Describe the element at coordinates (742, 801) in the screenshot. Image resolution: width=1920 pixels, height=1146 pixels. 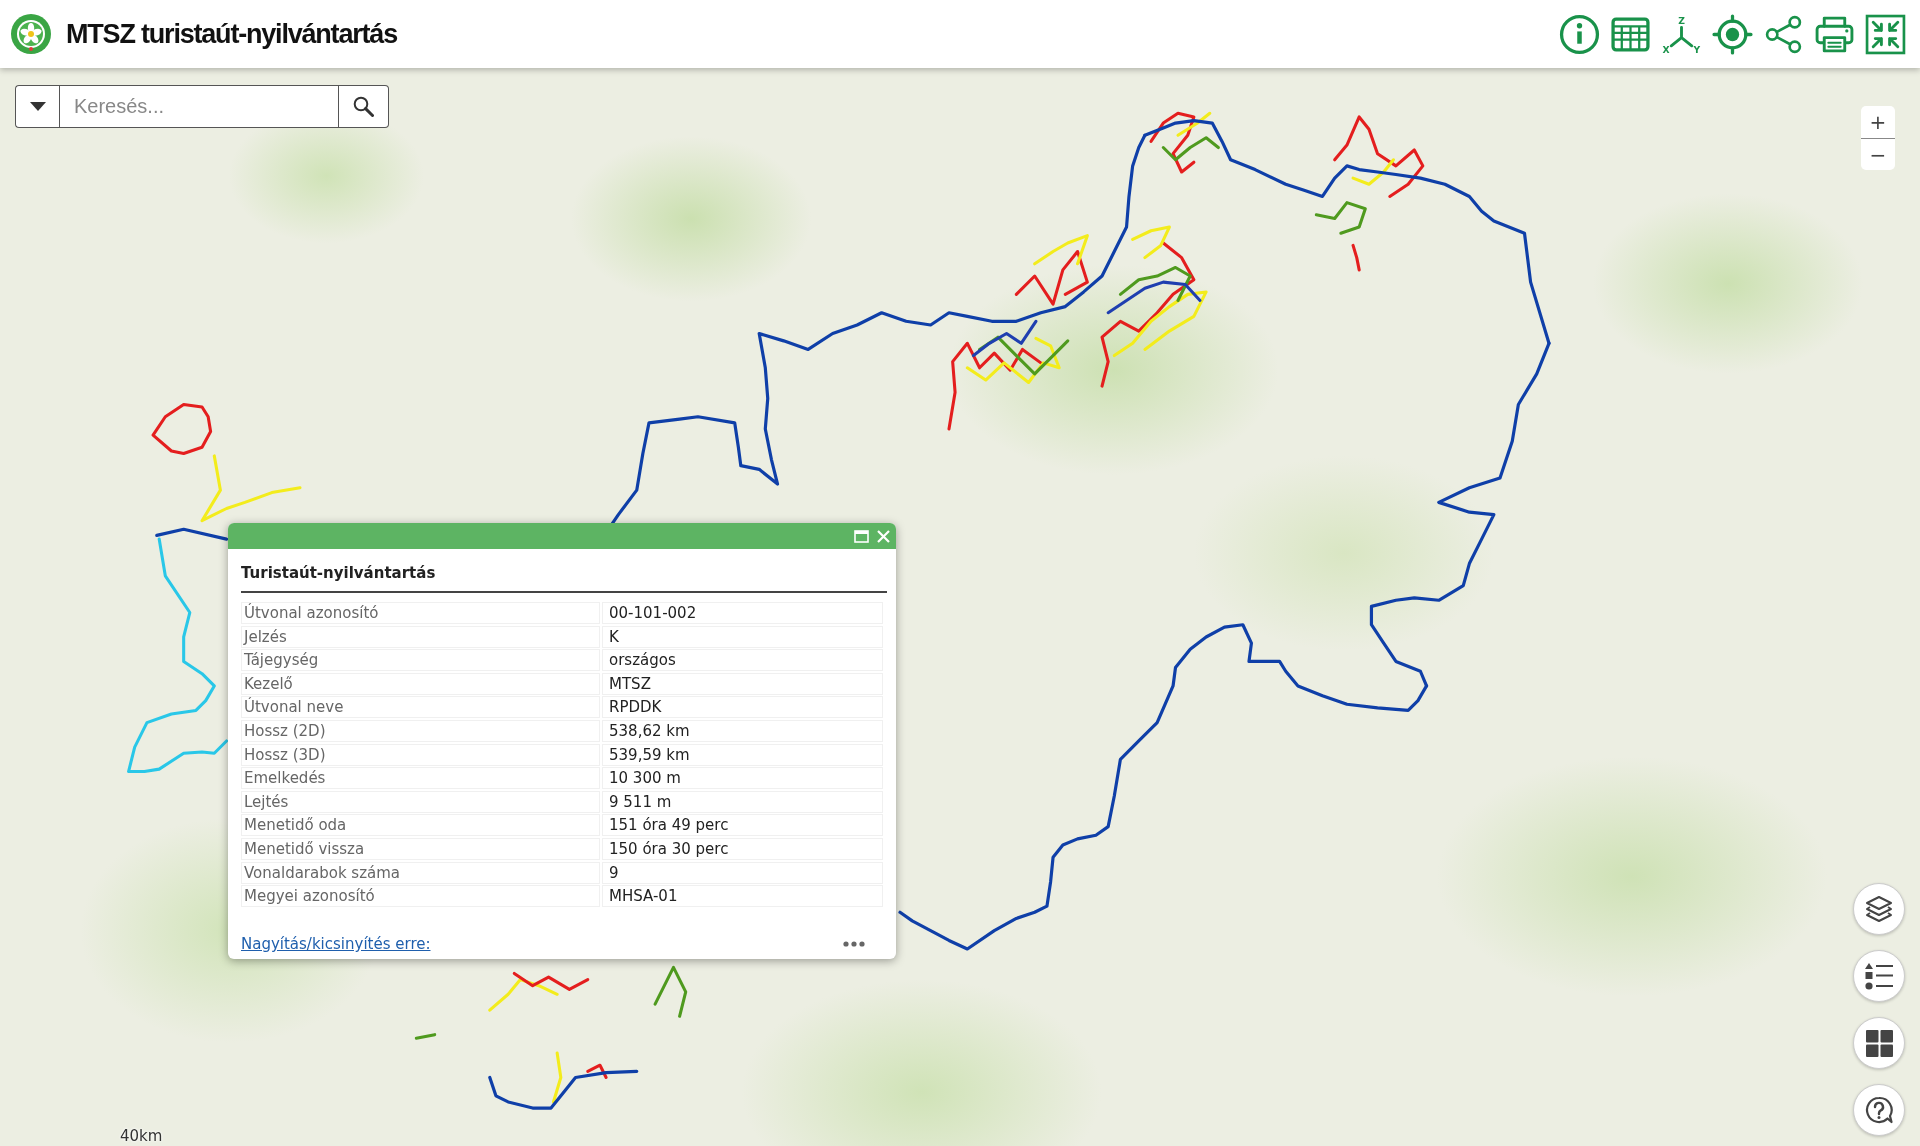
I see `attribute-value: 9 511 m` at that location.